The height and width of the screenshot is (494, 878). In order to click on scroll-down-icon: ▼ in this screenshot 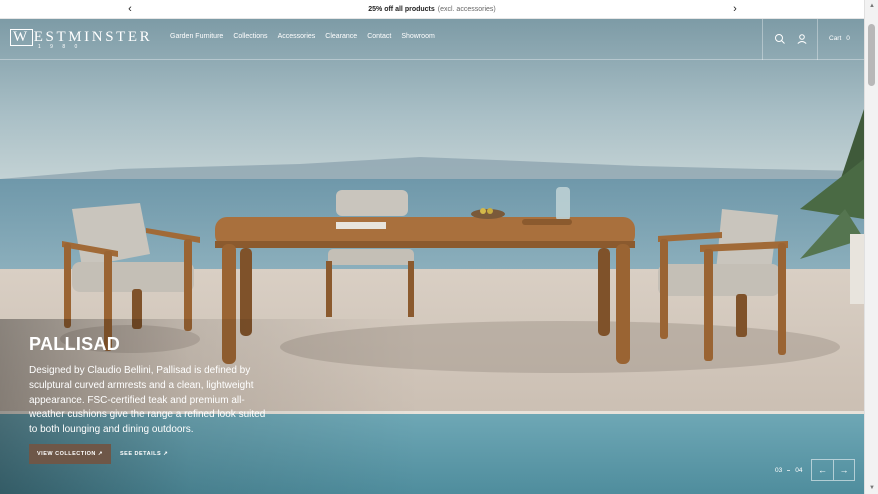, I will do `click(872, 488)`.